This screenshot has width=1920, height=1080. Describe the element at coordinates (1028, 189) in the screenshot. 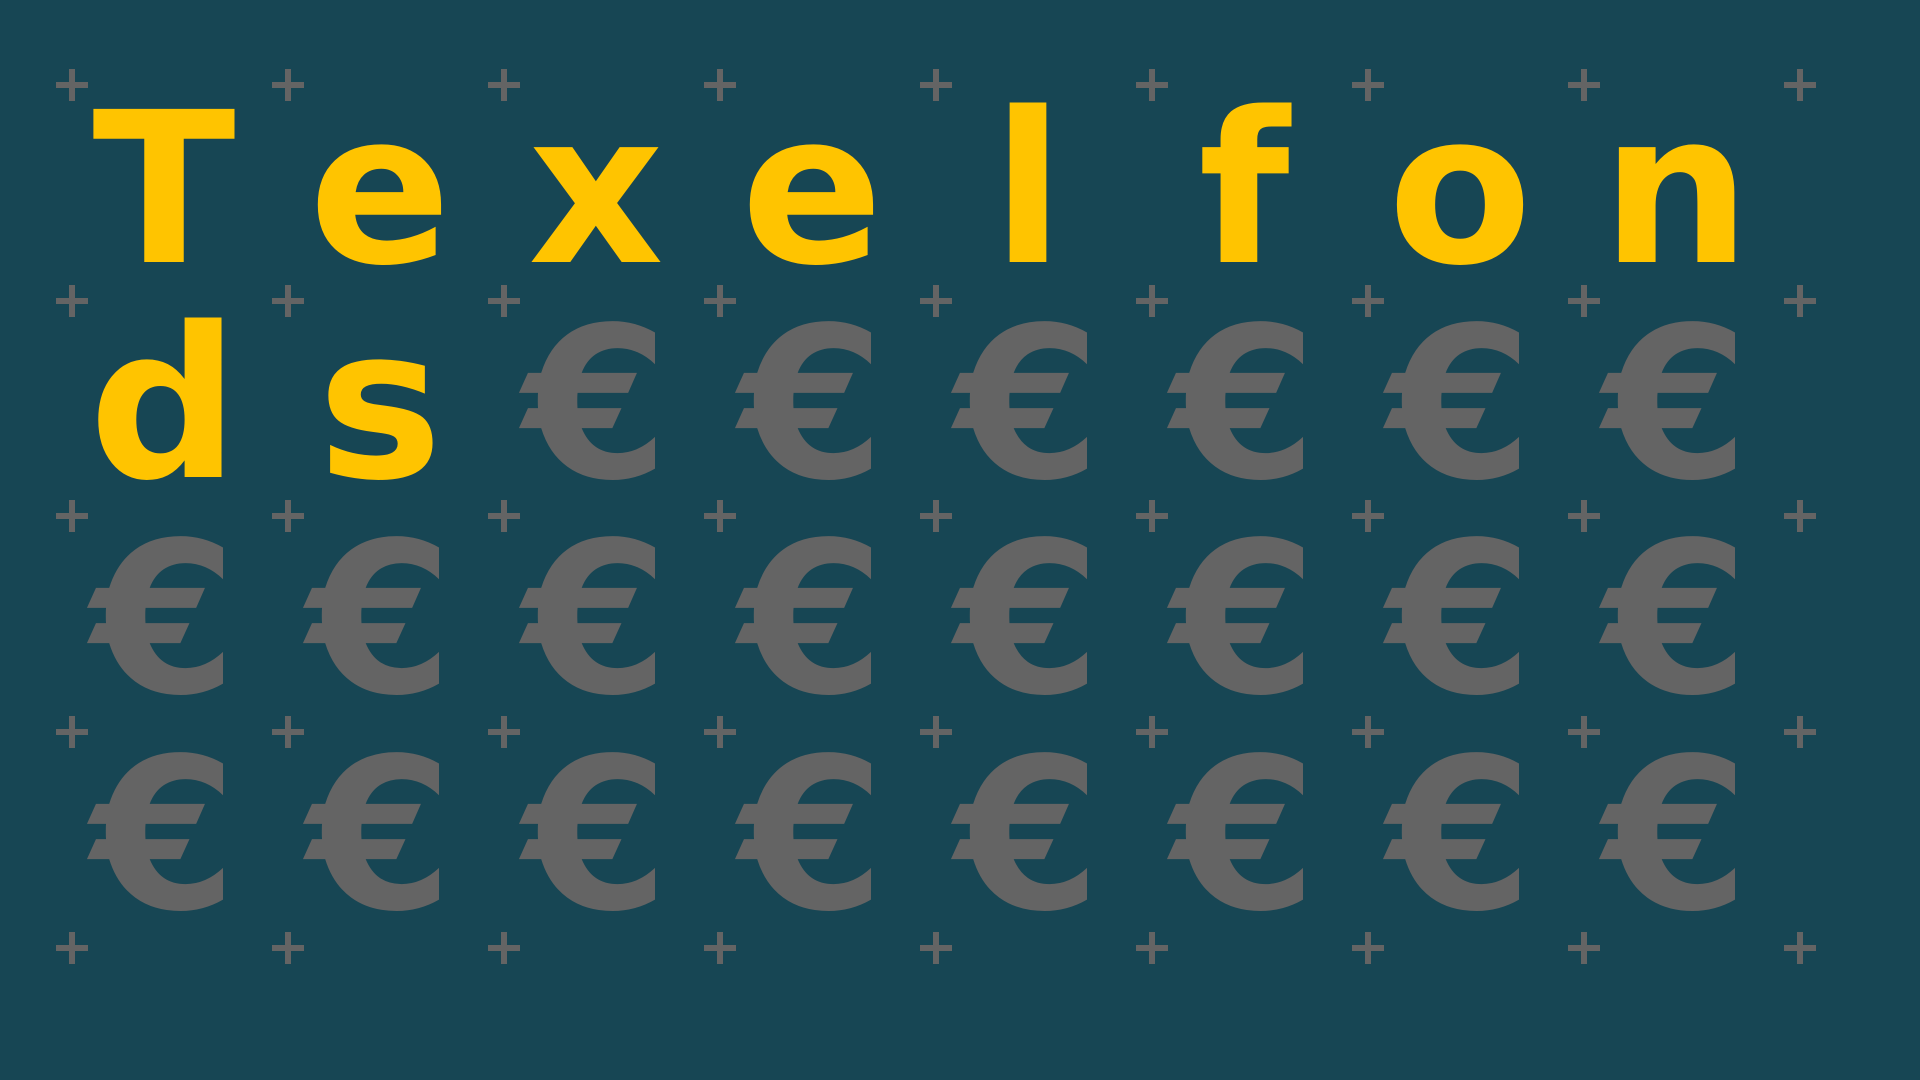

I see `title-letter: l` at that location.